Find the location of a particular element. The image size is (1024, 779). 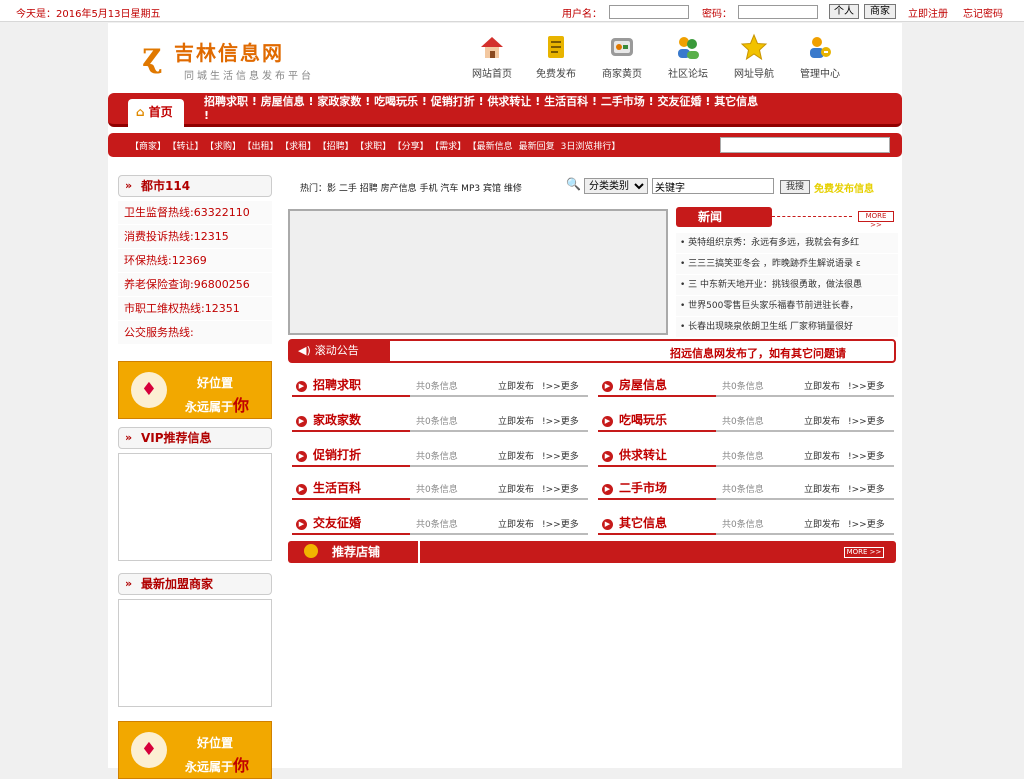

flash-banner is located at coordinates (478, 272).